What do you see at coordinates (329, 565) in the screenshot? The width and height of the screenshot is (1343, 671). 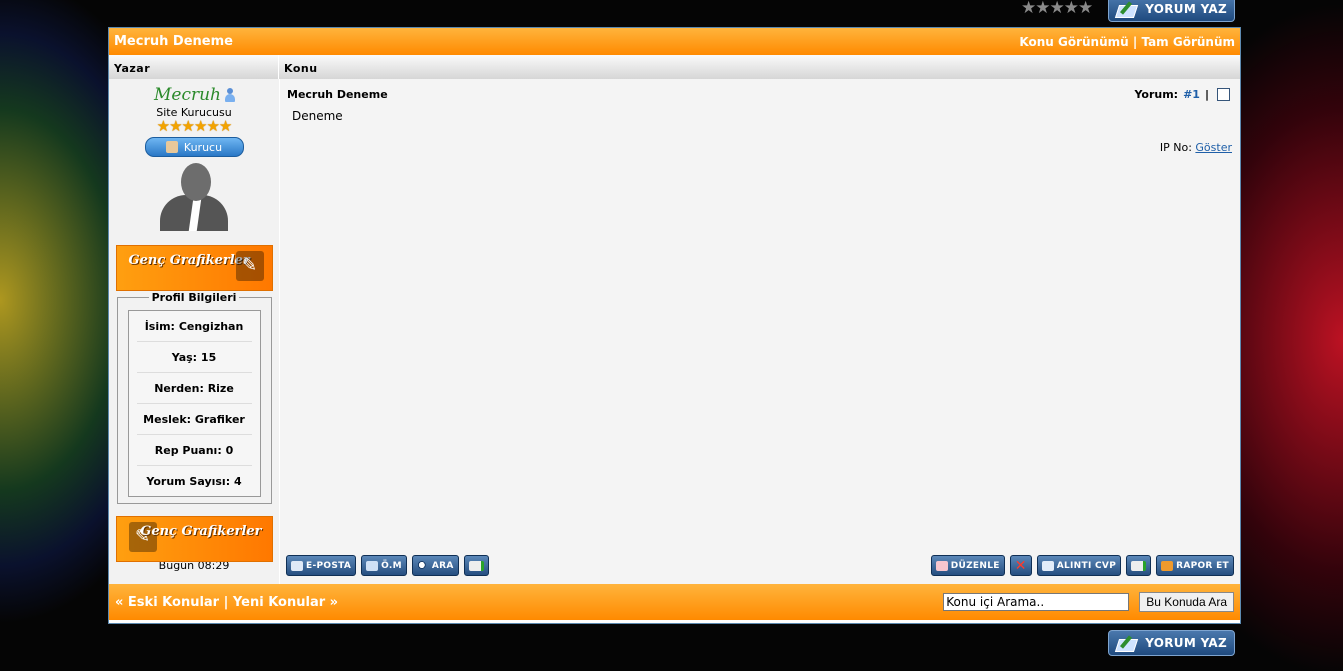 I see `email-button-label: E-POSTA` at bounding box center [329, 565].